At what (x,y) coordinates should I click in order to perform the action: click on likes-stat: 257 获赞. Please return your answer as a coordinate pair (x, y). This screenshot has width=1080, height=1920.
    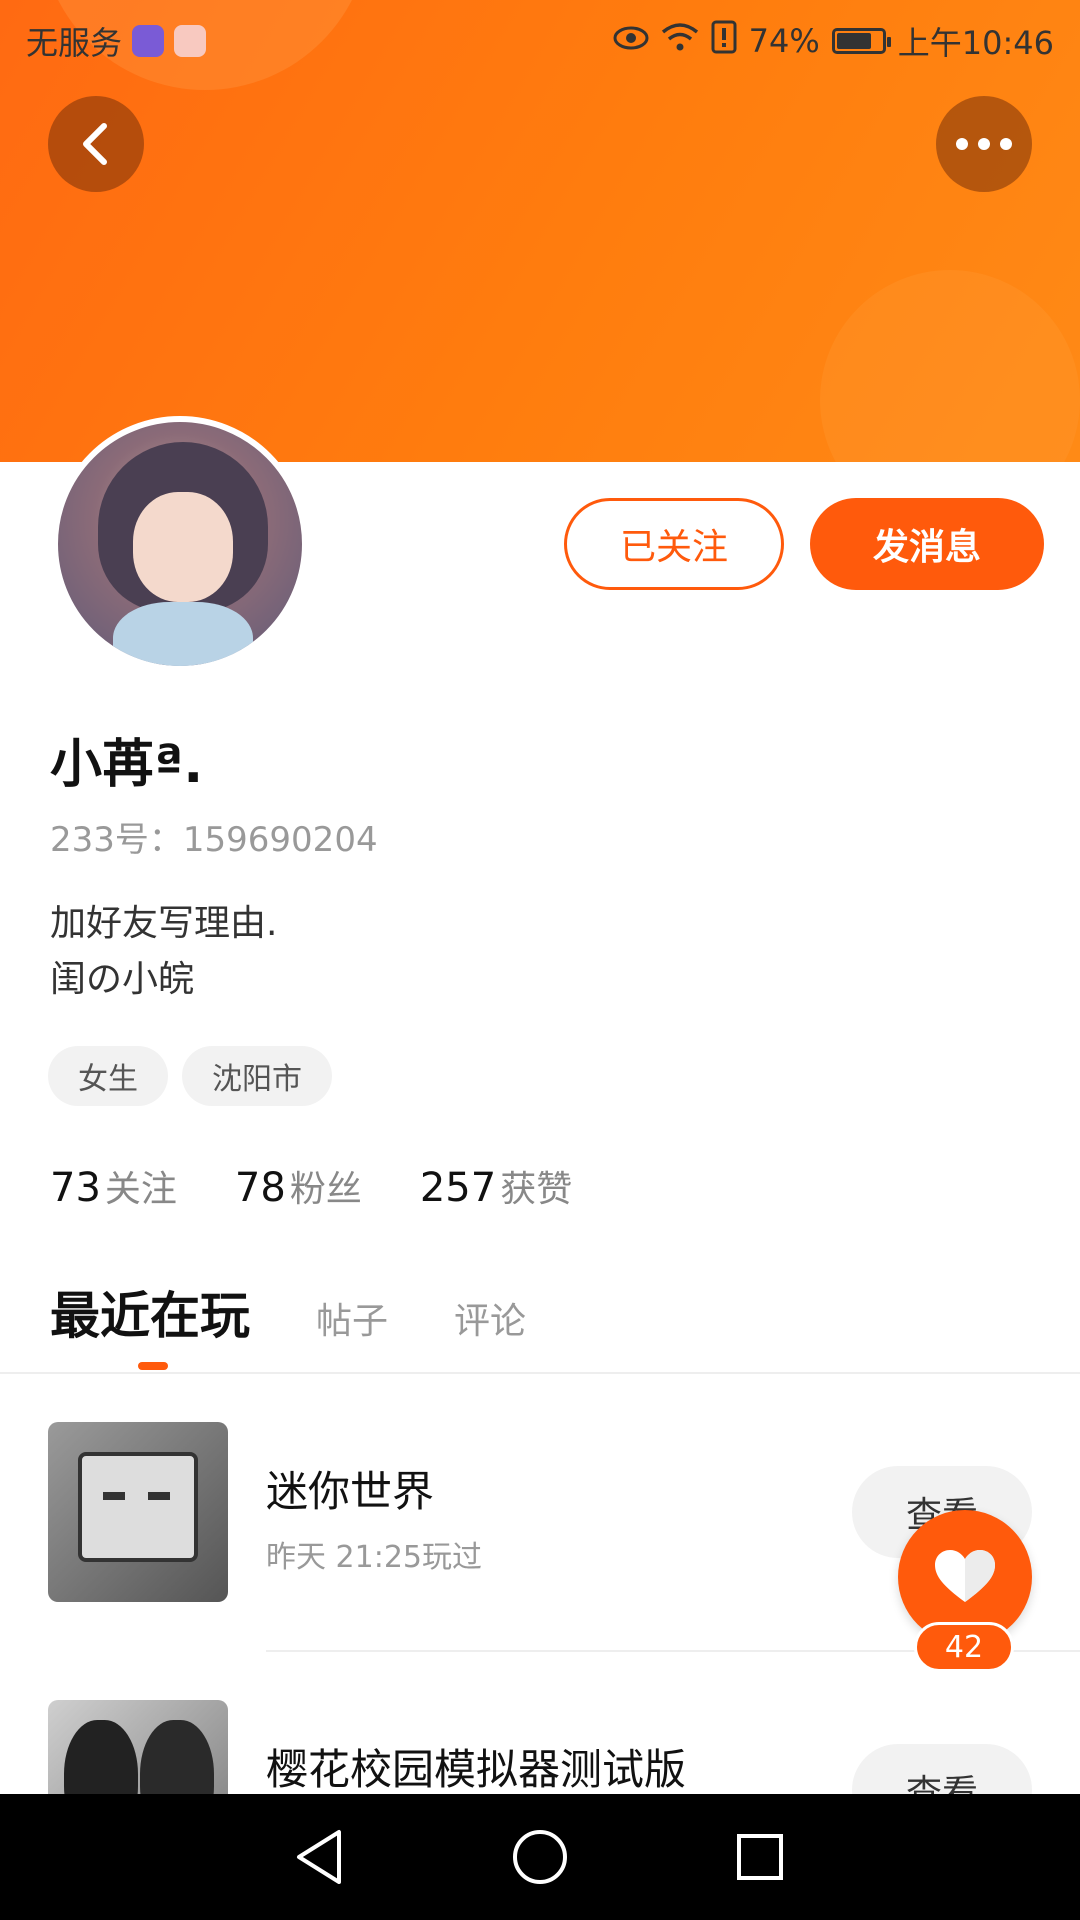
    Looking at the image, I should click on (496, 1186).